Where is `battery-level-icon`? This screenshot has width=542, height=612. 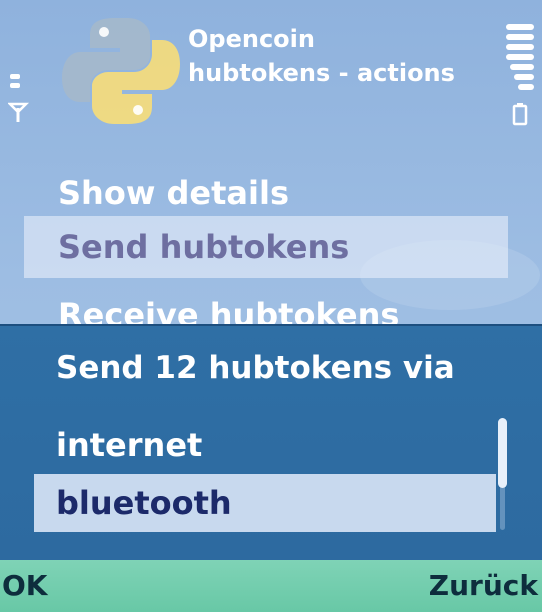 battery-level-icon is located at coordinates (520, 75).